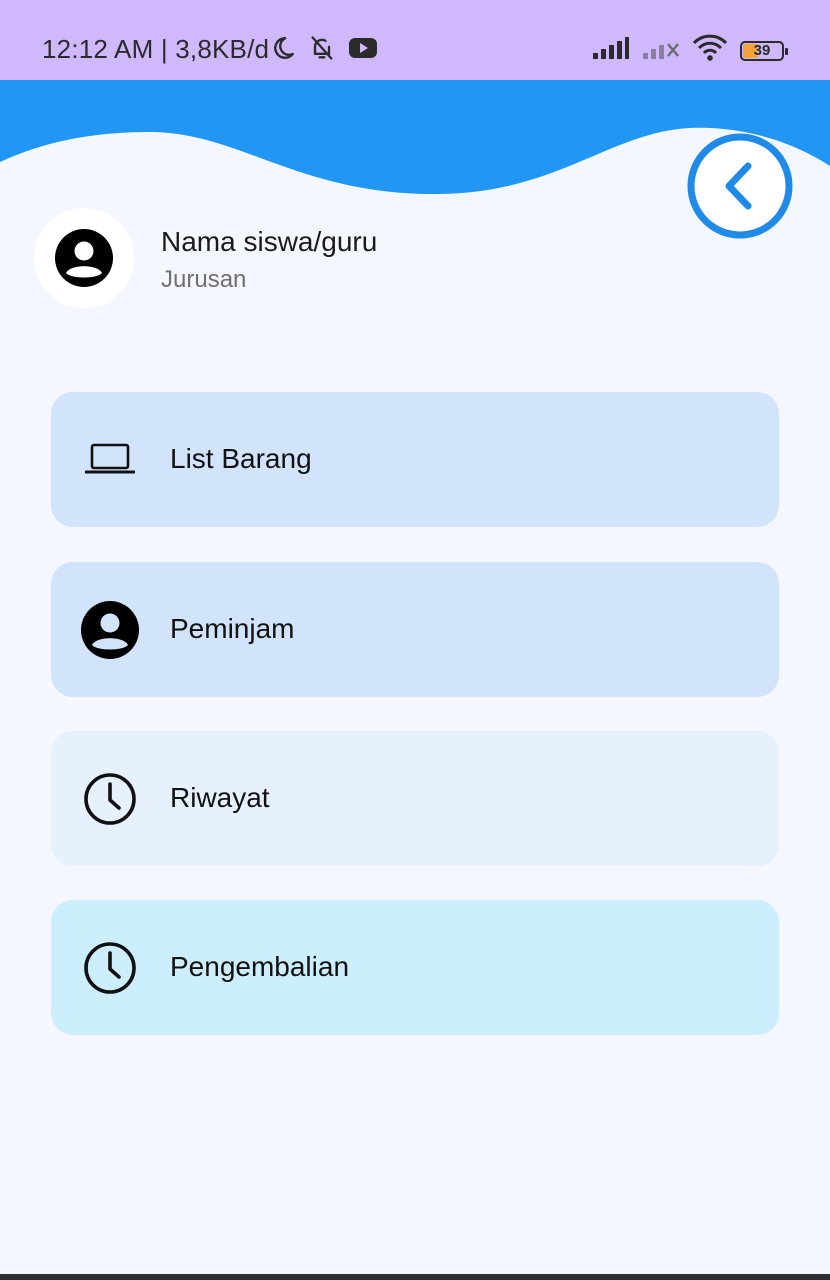 This screenshot has height=1280, width=830. Describe the element at coordinates (220, 797) in the screenshot. I see `menu-item-label: Riwayat` at that location.